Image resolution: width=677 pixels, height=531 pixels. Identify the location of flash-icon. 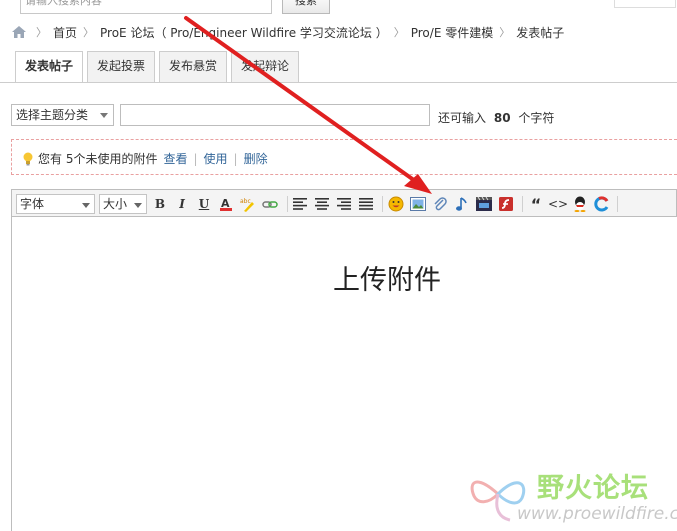
(506, 204).